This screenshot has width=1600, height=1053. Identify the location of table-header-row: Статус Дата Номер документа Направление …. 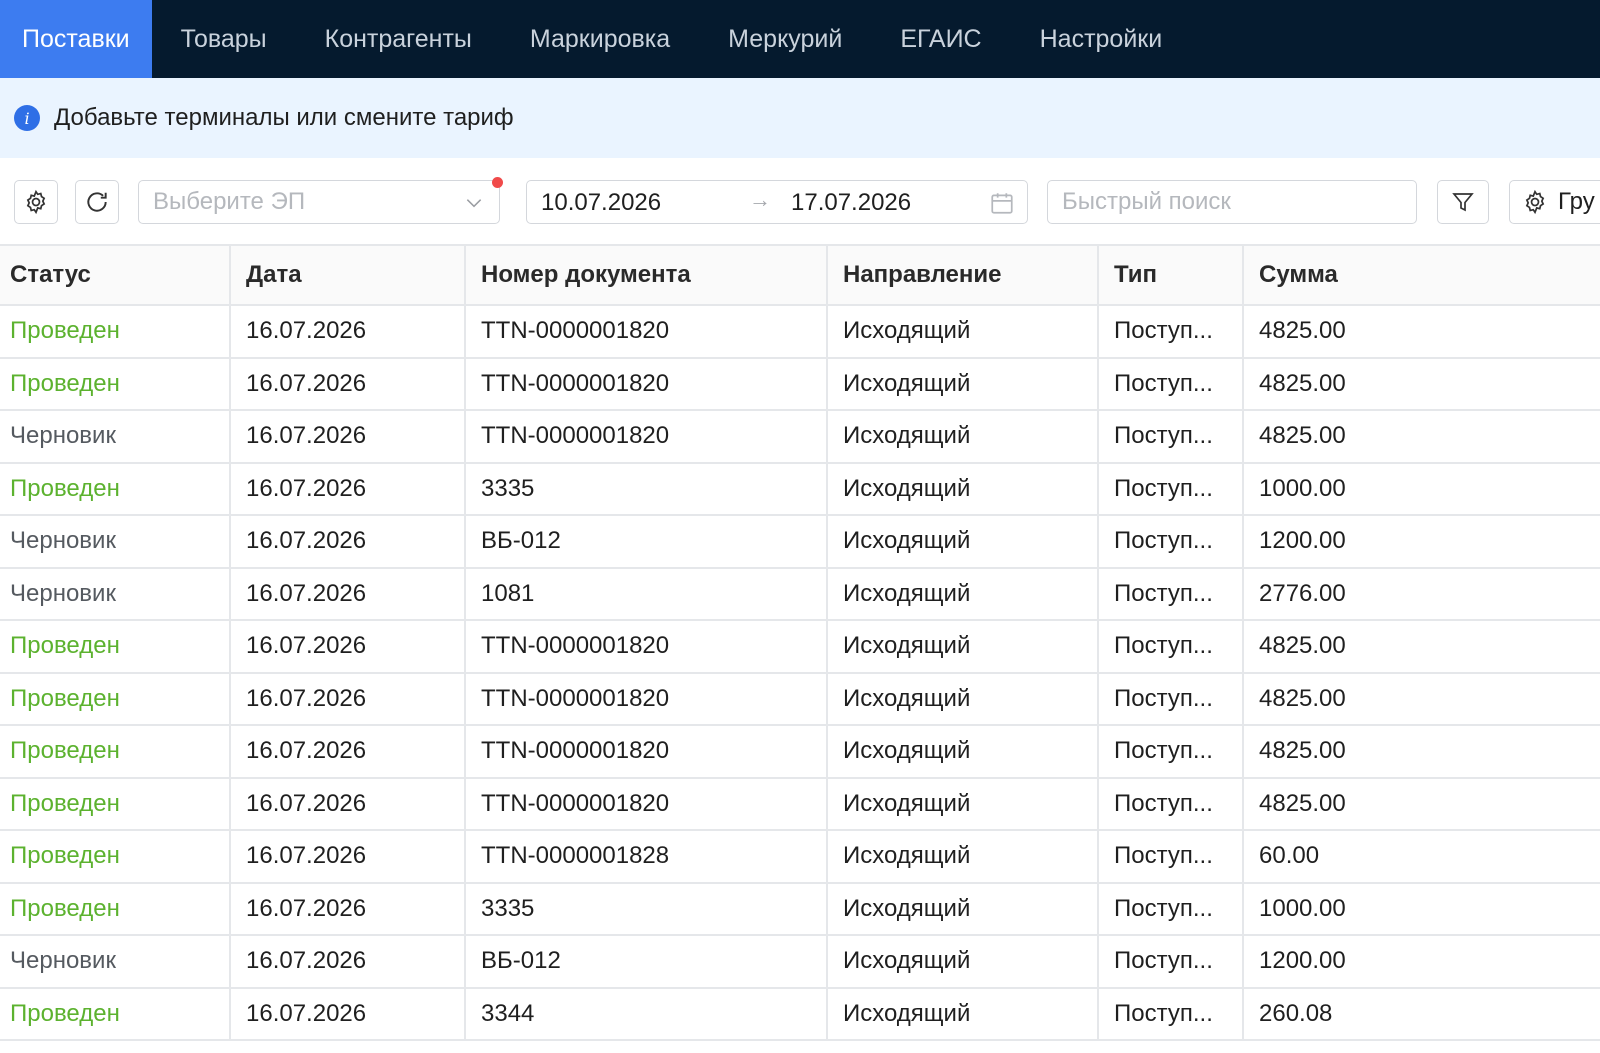
(800, 276).